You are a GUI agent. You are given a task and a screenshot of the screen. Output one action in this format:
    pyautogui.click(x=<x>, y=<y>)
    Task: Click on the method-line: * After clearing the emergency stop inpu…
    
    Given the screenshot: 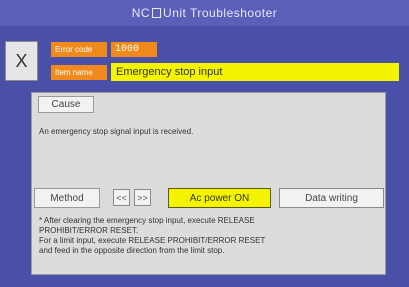 What is the action you would take?
    pyautogui.click(x=147, y=220)
    